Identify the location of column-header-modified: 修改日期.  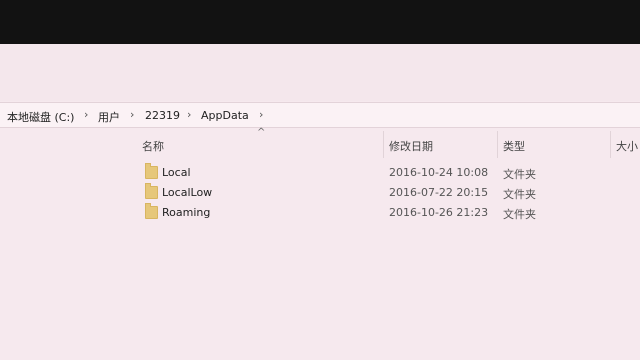
(411, 146).